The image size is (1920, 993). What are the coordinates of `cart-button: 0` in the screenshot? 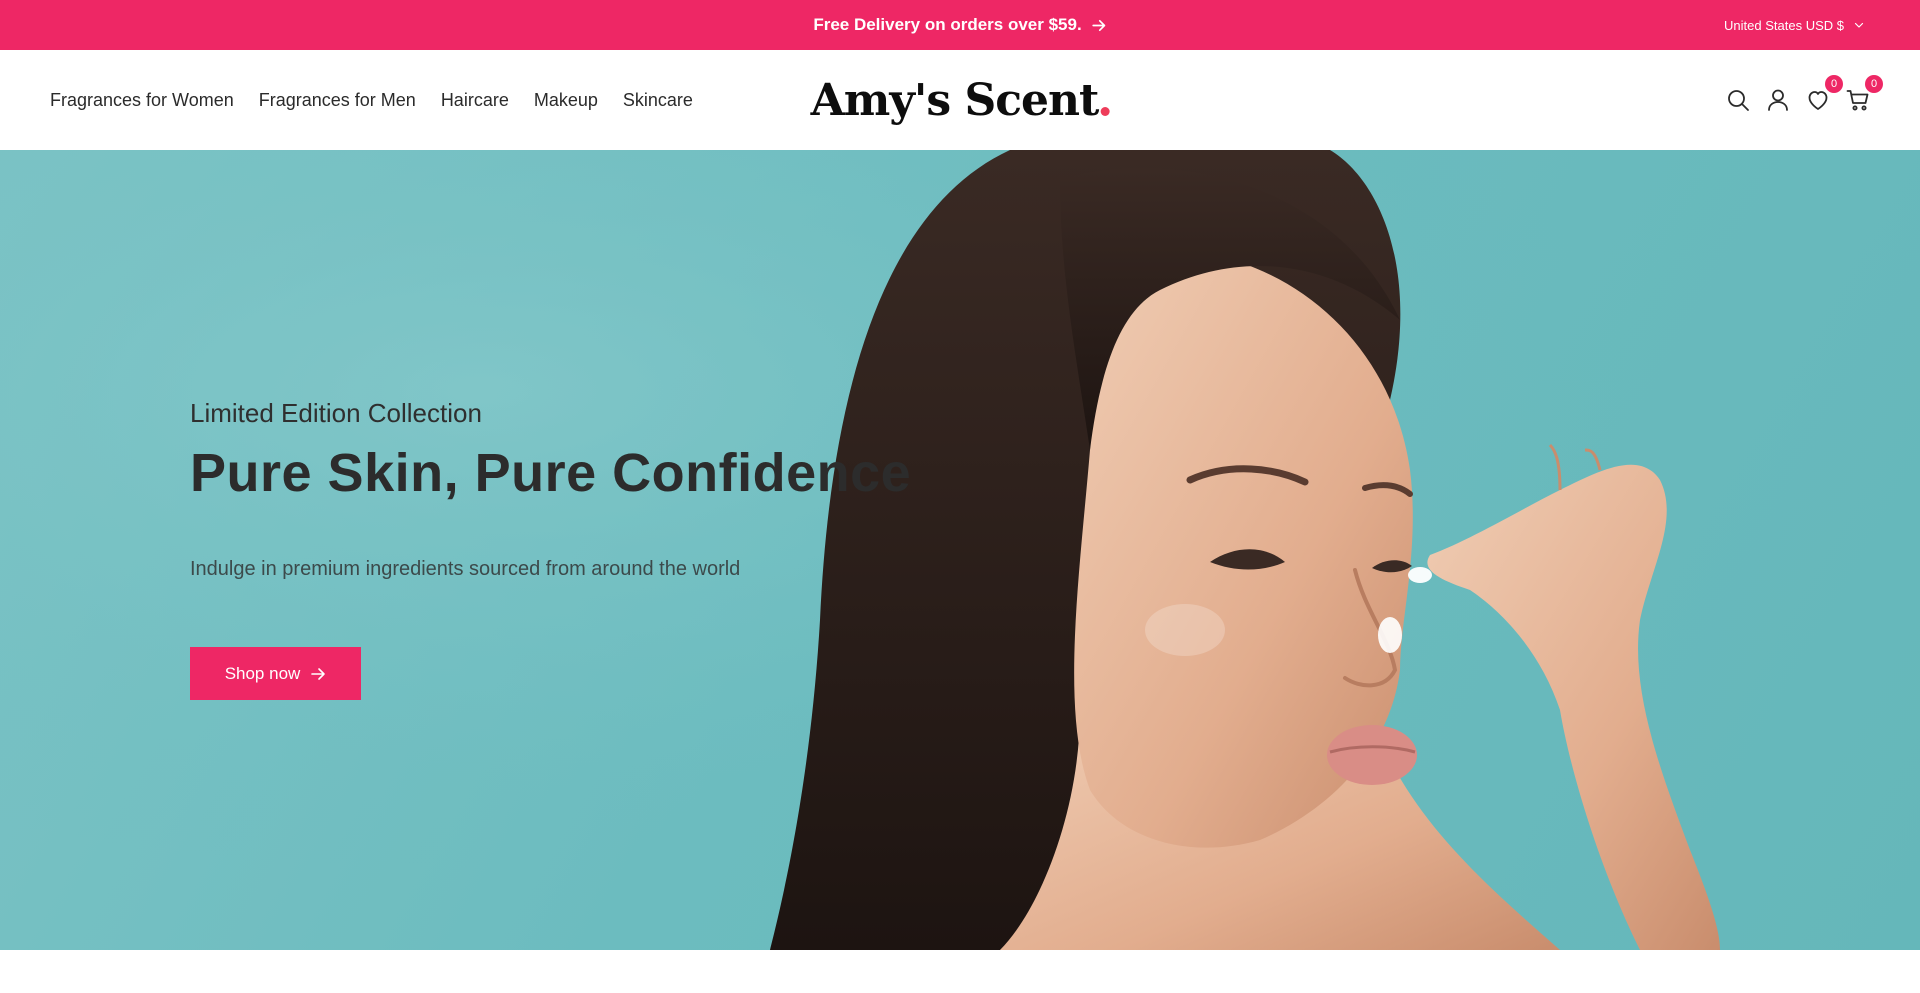 It's located at (1864, 93).